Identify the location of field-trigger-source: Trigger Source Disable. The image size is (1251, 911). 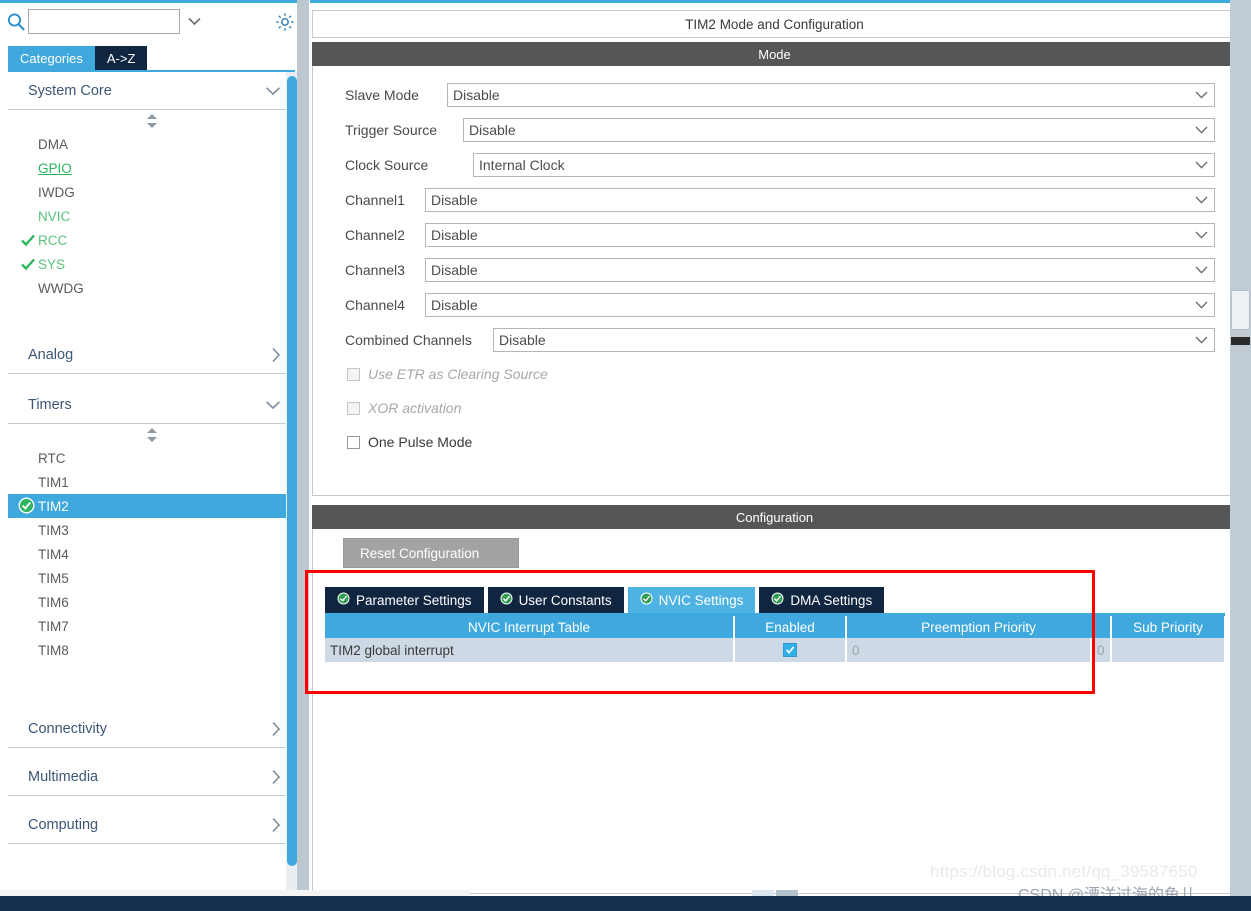
(780, 130).